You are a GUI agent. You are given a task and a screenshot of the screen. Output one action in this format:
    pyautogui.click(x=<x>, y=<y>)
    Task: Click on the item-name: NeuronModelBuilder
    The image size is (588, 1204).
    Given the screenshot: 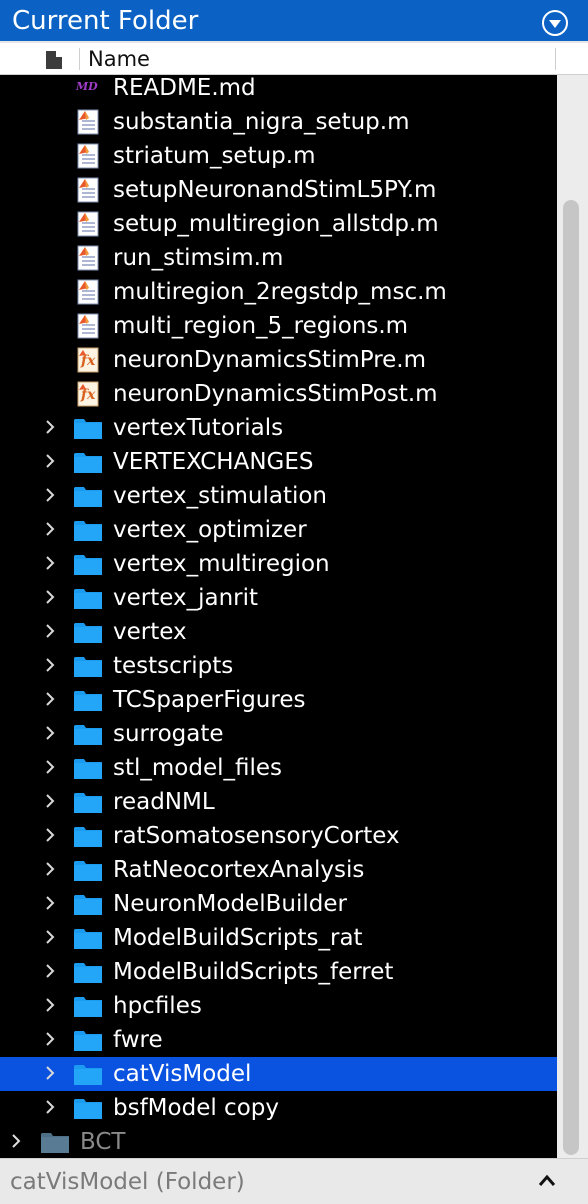 What is the action you would take?
    pyautogui.click(x=230, y=904)
    